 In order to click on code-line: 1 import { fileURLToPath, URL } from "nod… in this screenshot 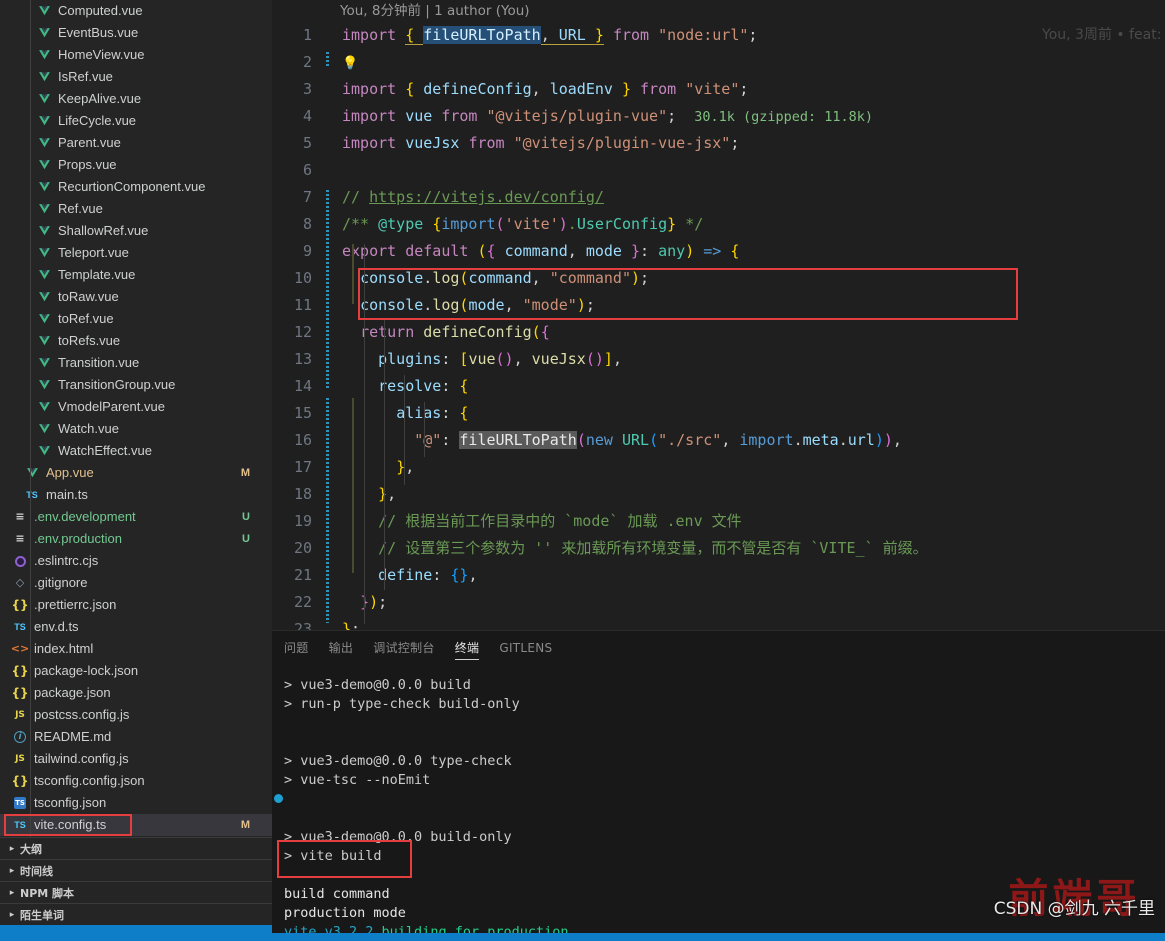, I will do `click(718, 35)`.